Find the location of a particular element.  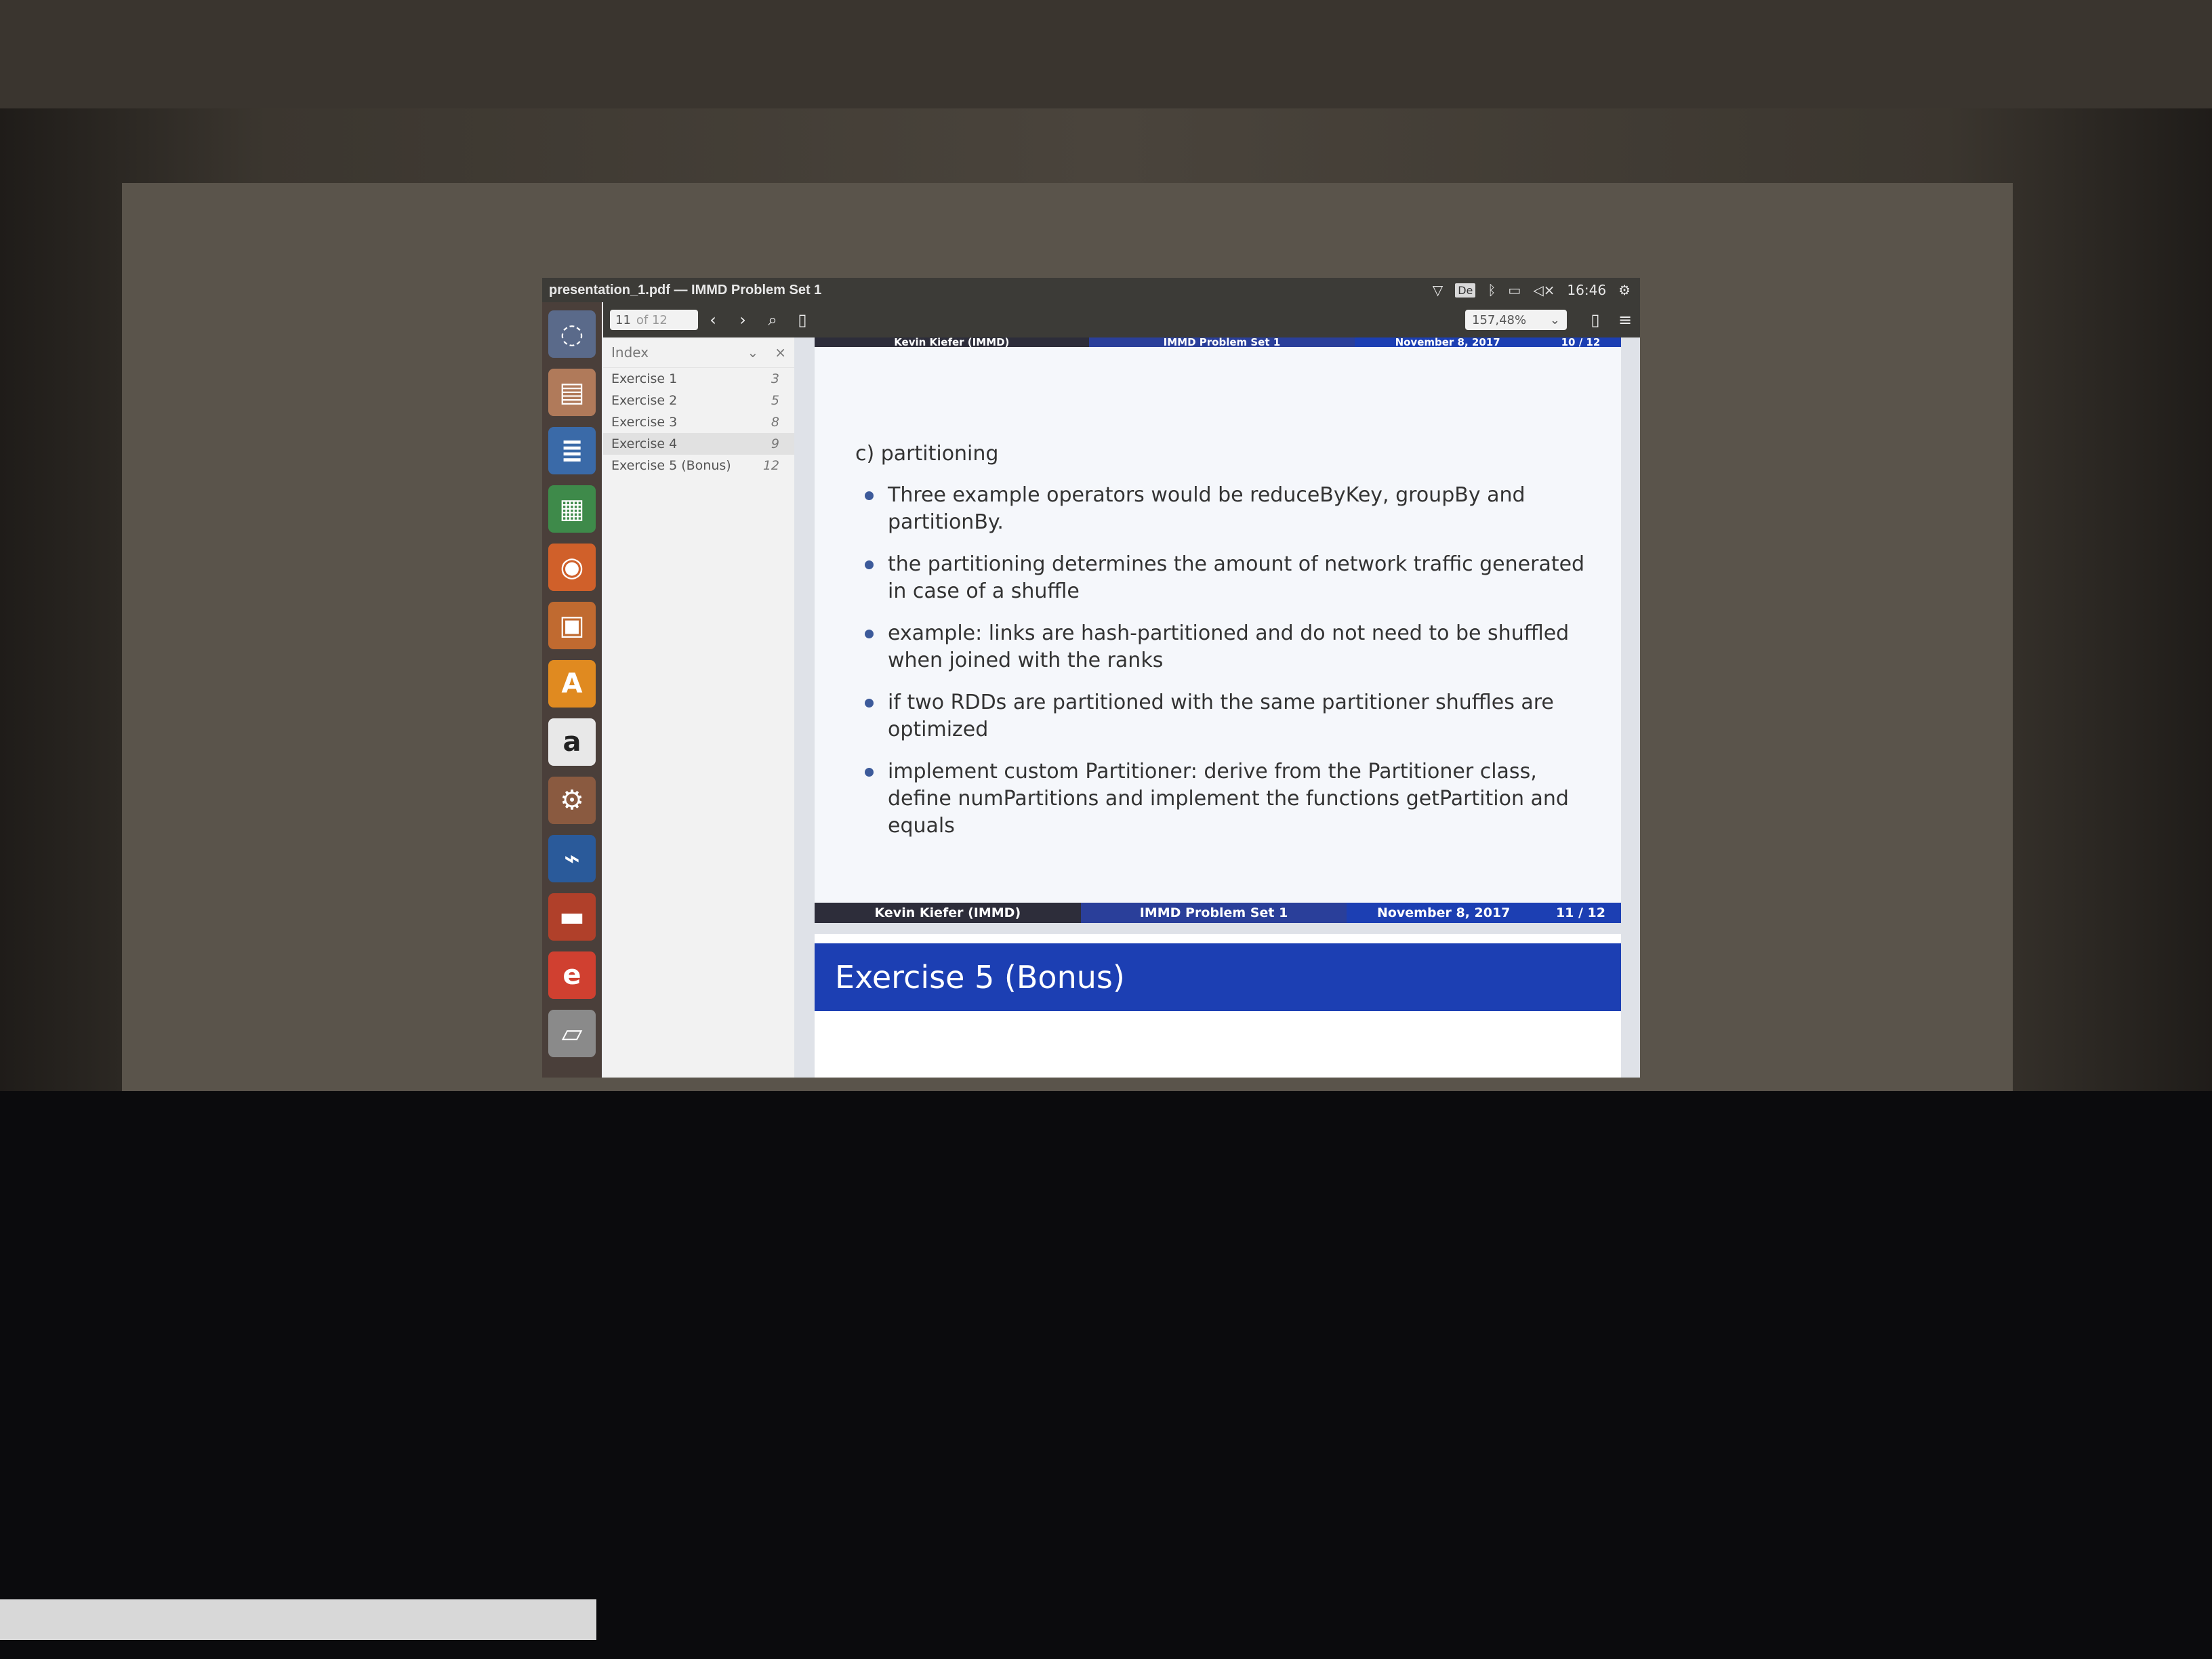

system-monitor-icon: ⌁ is located at coordinates (572, 858).